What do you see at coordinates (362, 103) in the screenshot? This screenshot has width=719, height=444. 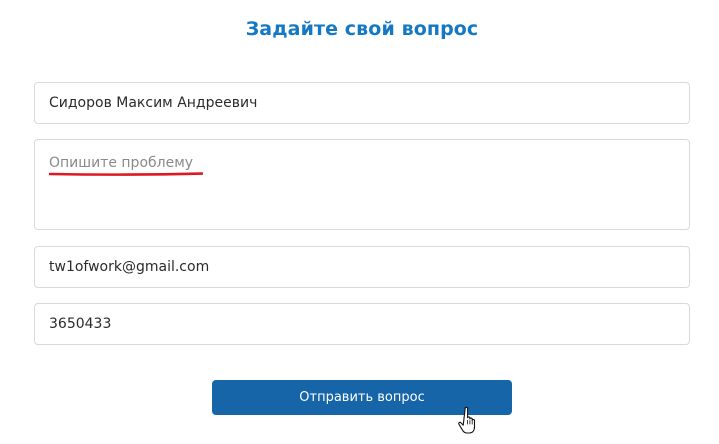 I see `name-field` at bounding box center [362, 103].